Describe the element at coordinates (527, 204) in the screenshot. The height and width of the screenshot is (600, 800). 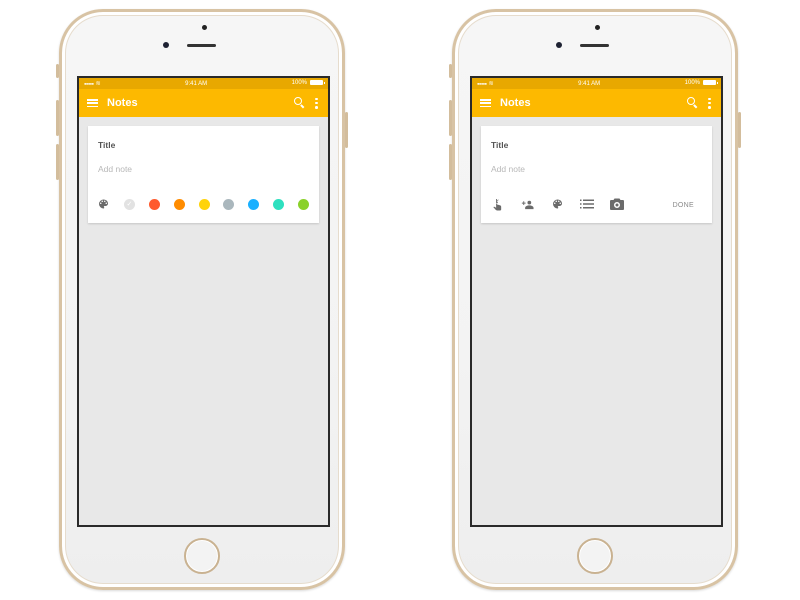
I see `add-collaborator-icon` at that location.